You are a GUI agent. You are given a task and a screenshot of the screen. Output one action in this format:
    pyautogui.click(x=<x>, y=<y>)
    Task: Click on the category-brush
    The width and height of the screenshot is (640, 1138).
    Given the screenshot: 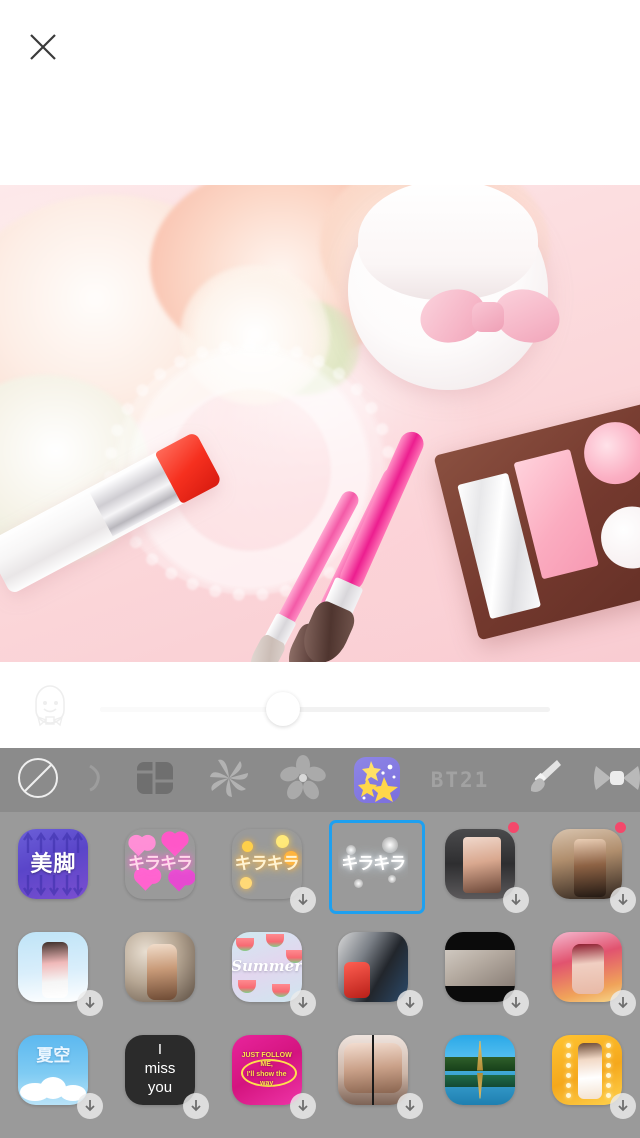 What is the action you would take?
    pyautogui.click(x=543, y=780)
    